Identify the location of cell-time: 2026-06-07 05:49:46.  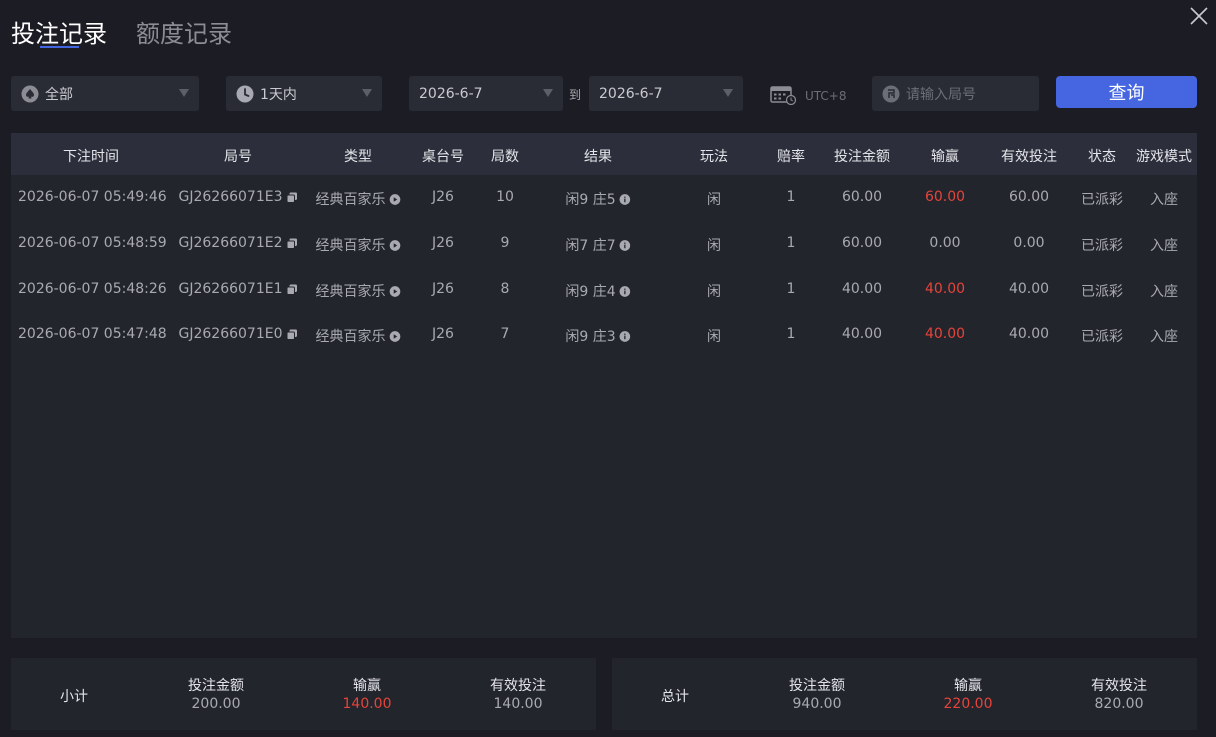
(92, 197).